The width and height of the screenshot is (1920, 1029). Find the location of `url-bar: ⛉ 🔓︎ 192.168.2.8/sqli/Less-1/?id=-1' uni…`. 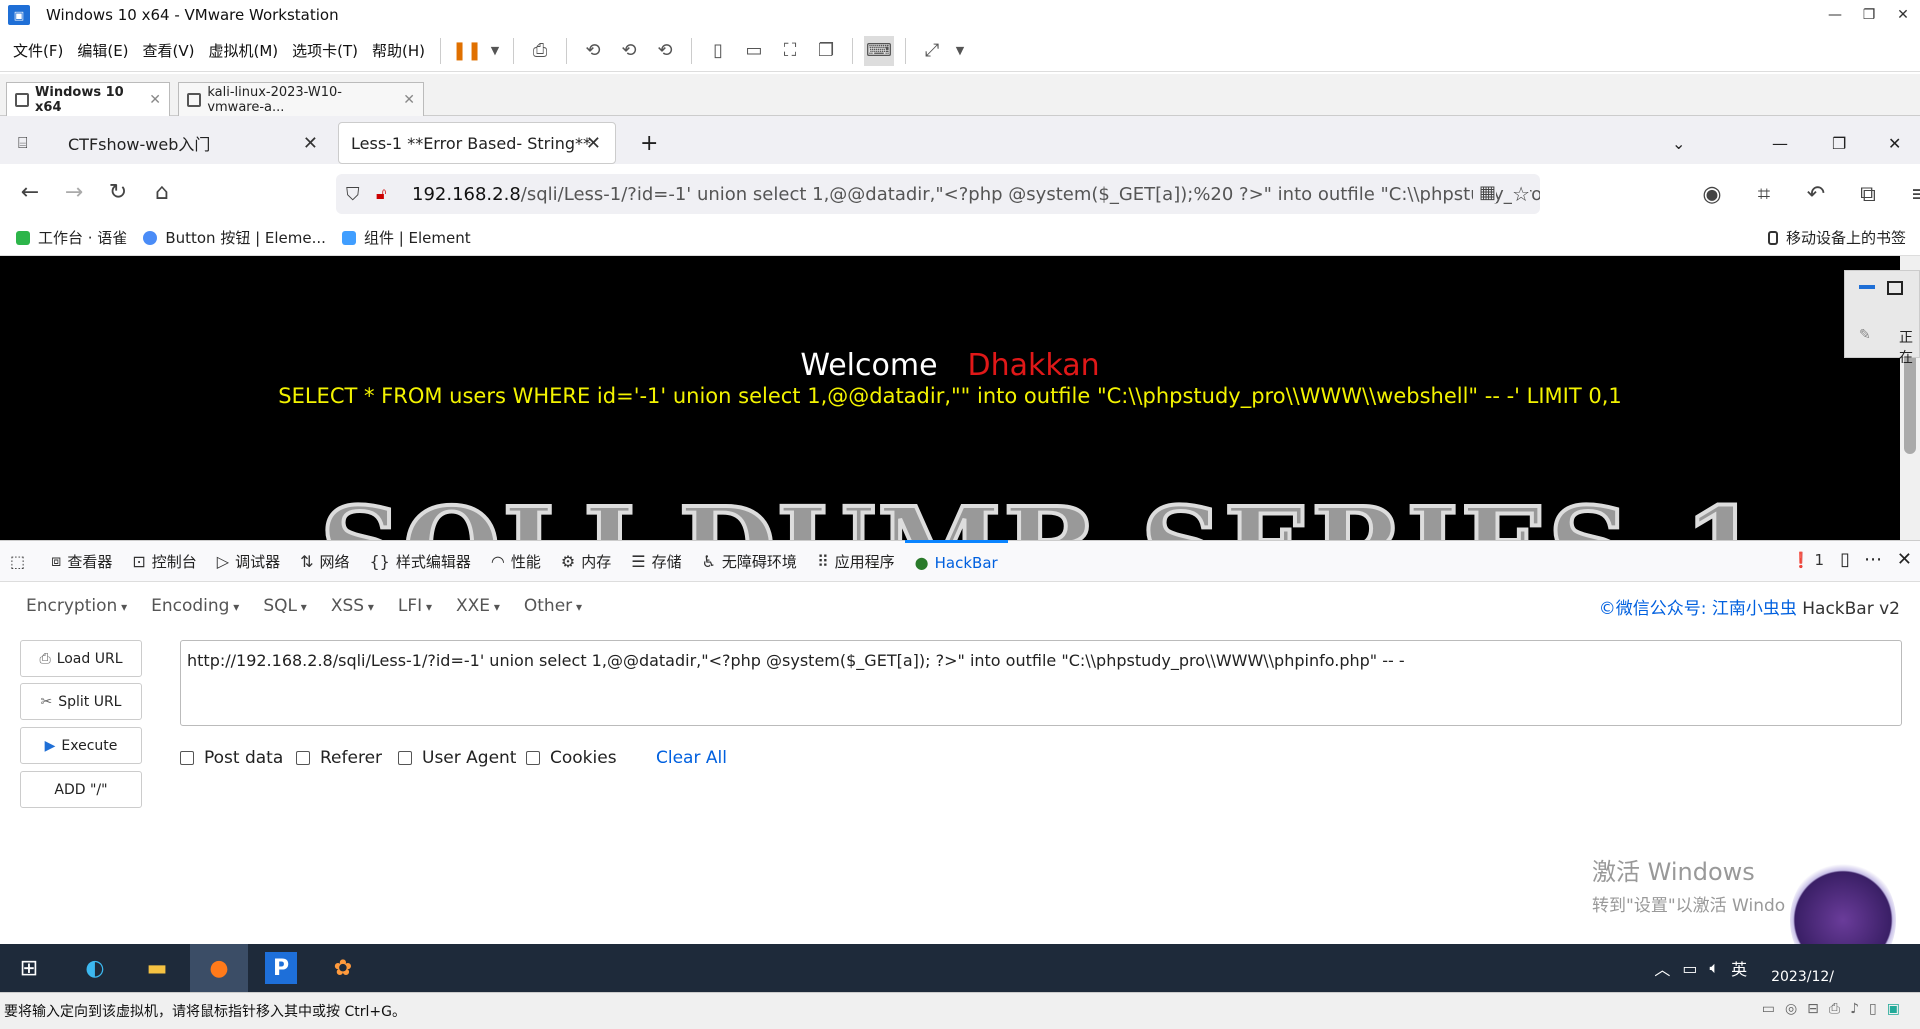

url-bar: ⛉ 🔓︎ 192.168.2.8/sqli/Less-1/?id=-1' uni… is located at coordinates (938, 194).